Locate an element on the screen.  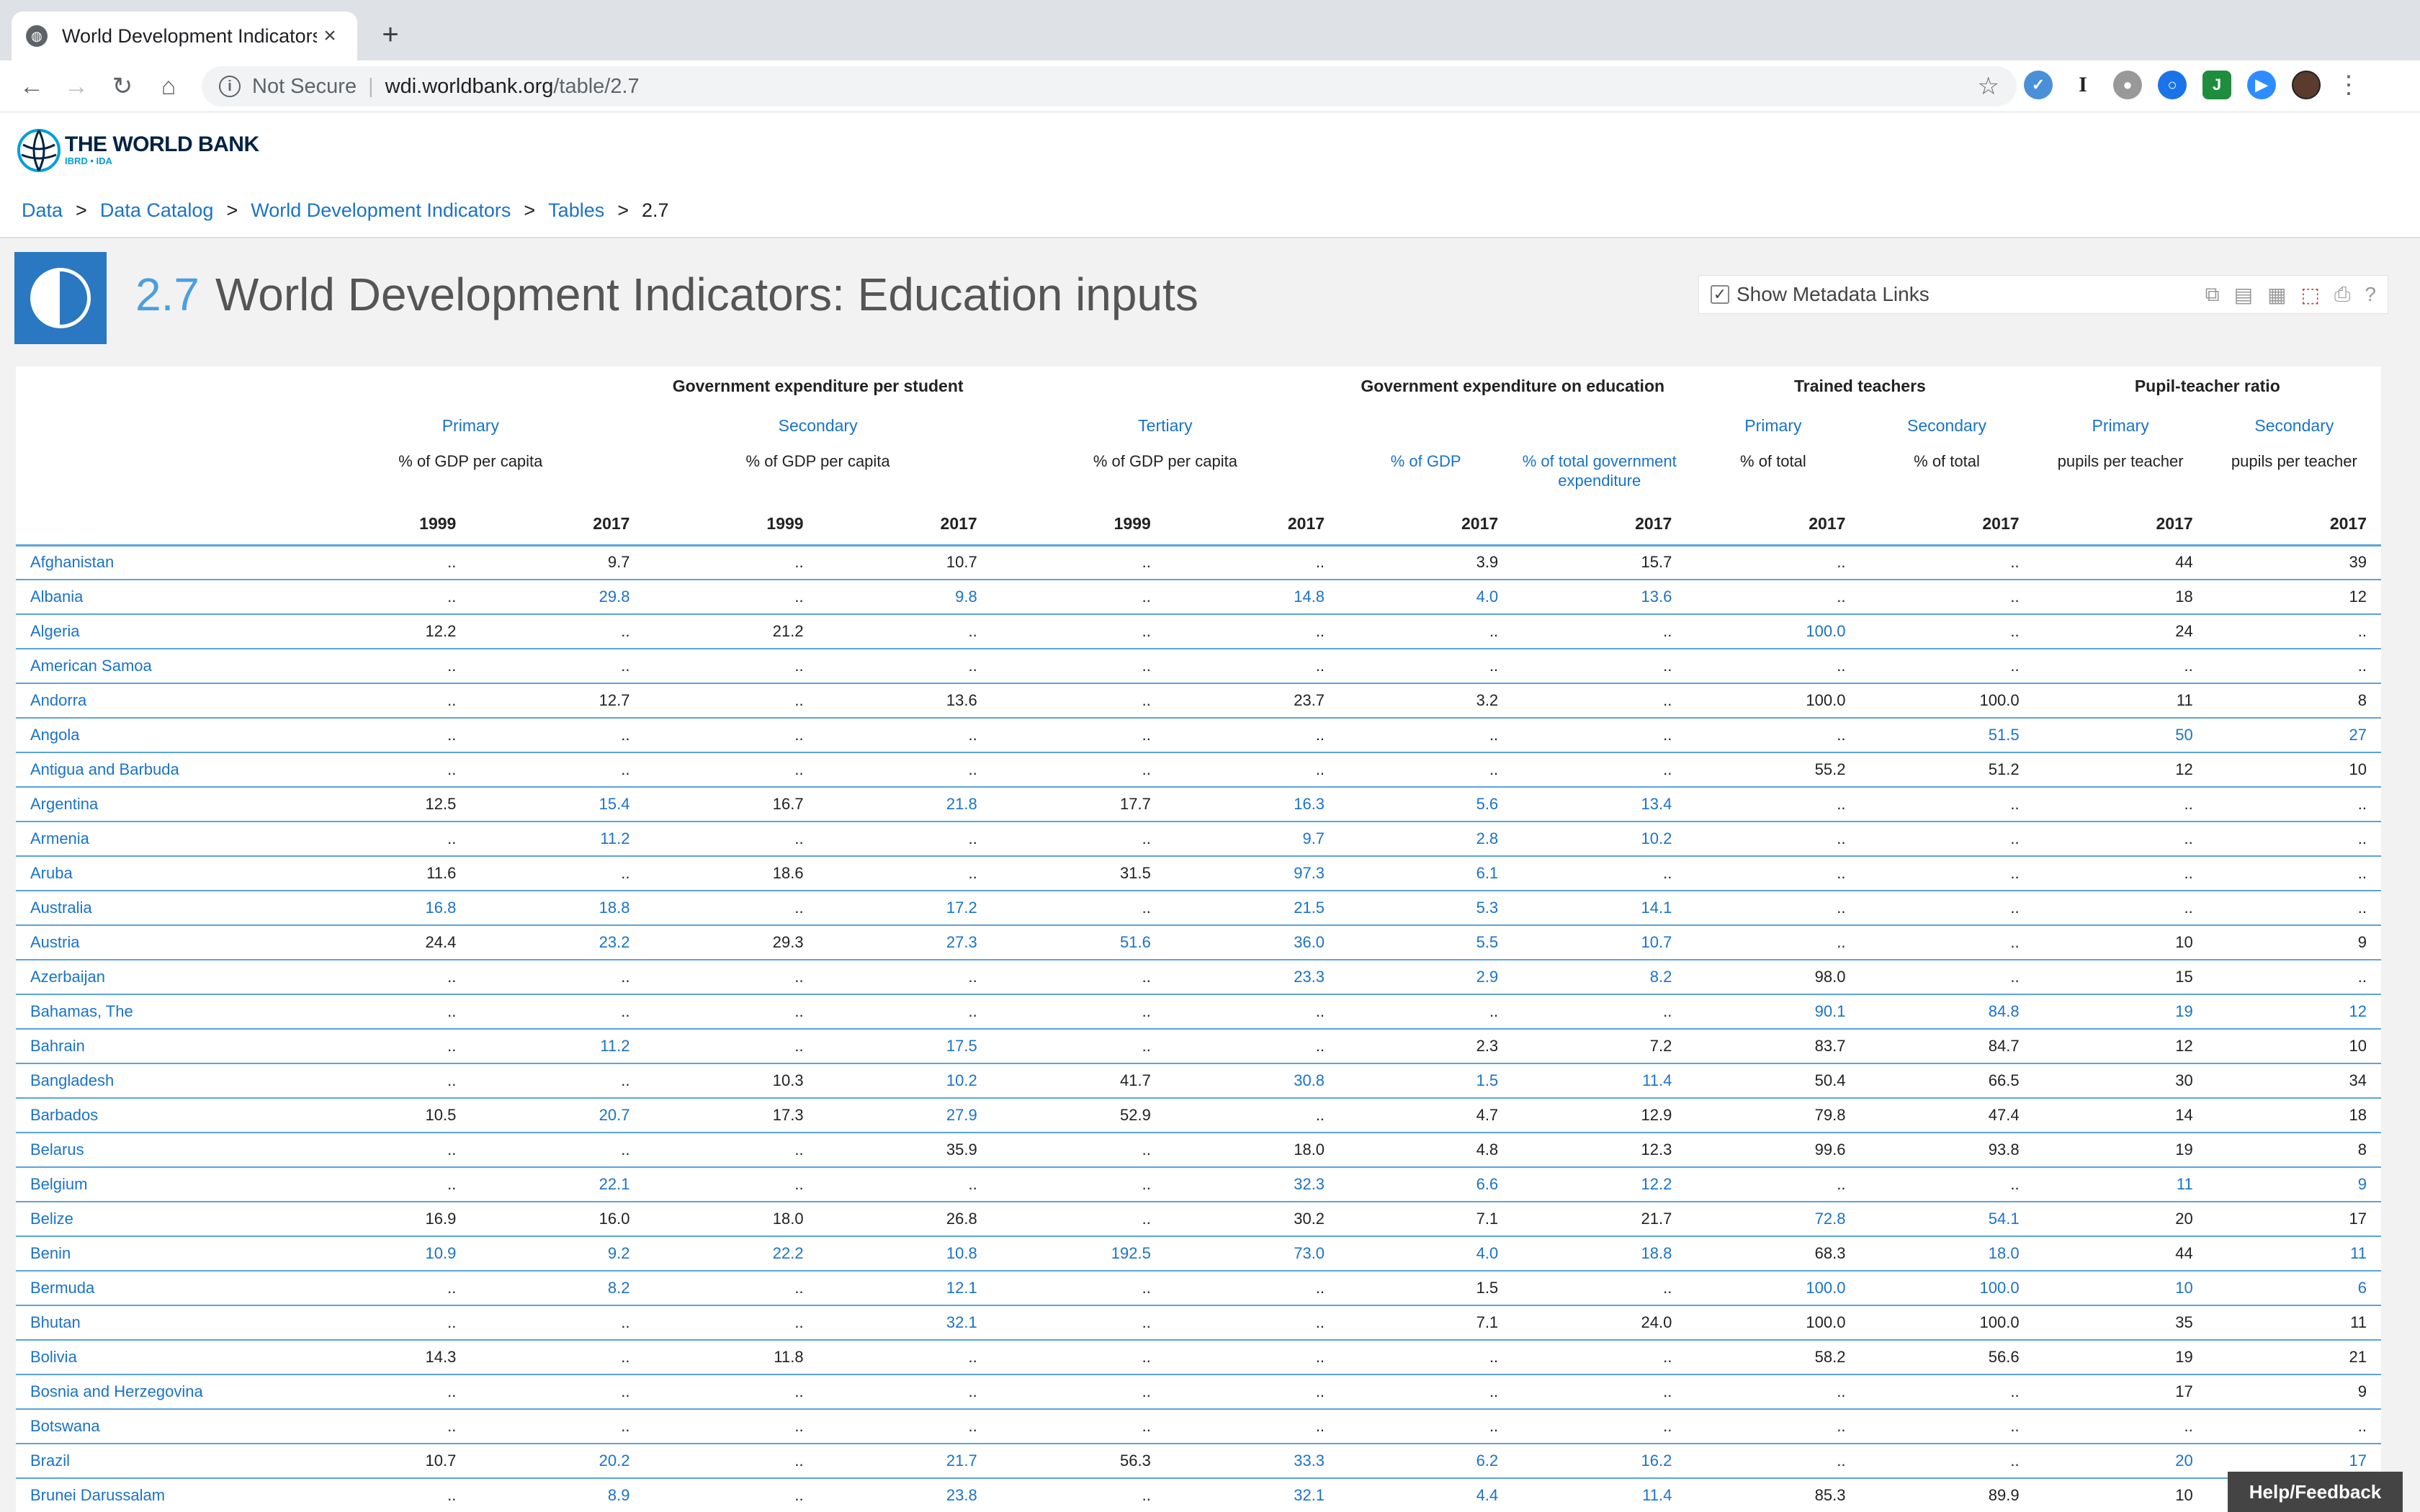
world-bank-logo: THE WORLD BANK IBRD • IDA is located at coordinates (137, 150).